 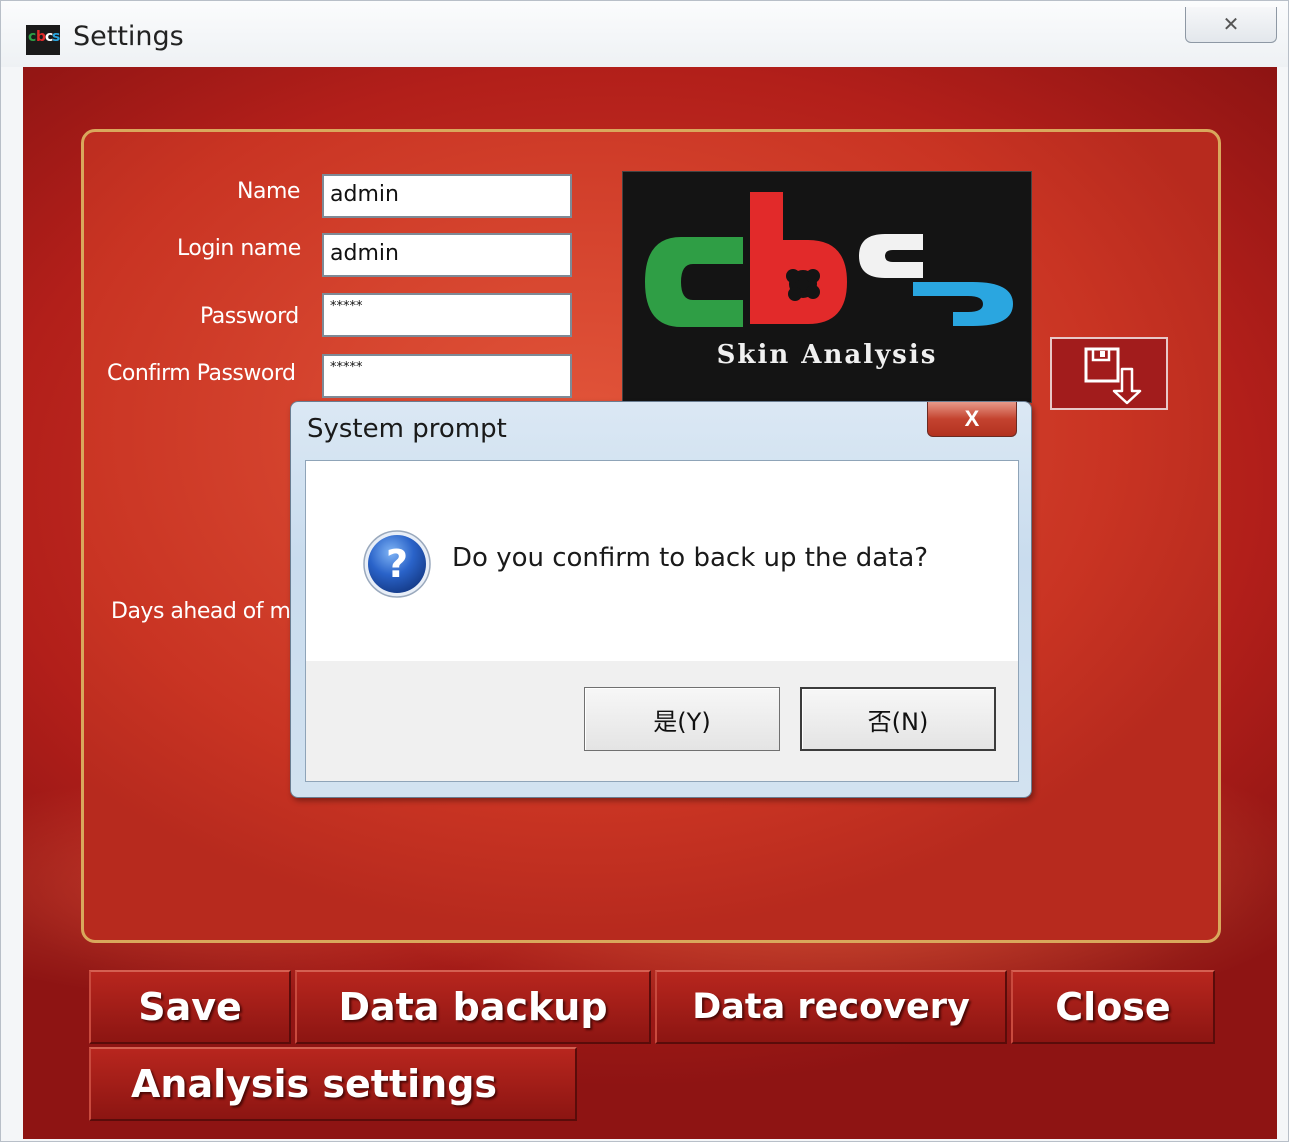 I want to click on window-close-button: ✕, so click(x=1231, y=25).